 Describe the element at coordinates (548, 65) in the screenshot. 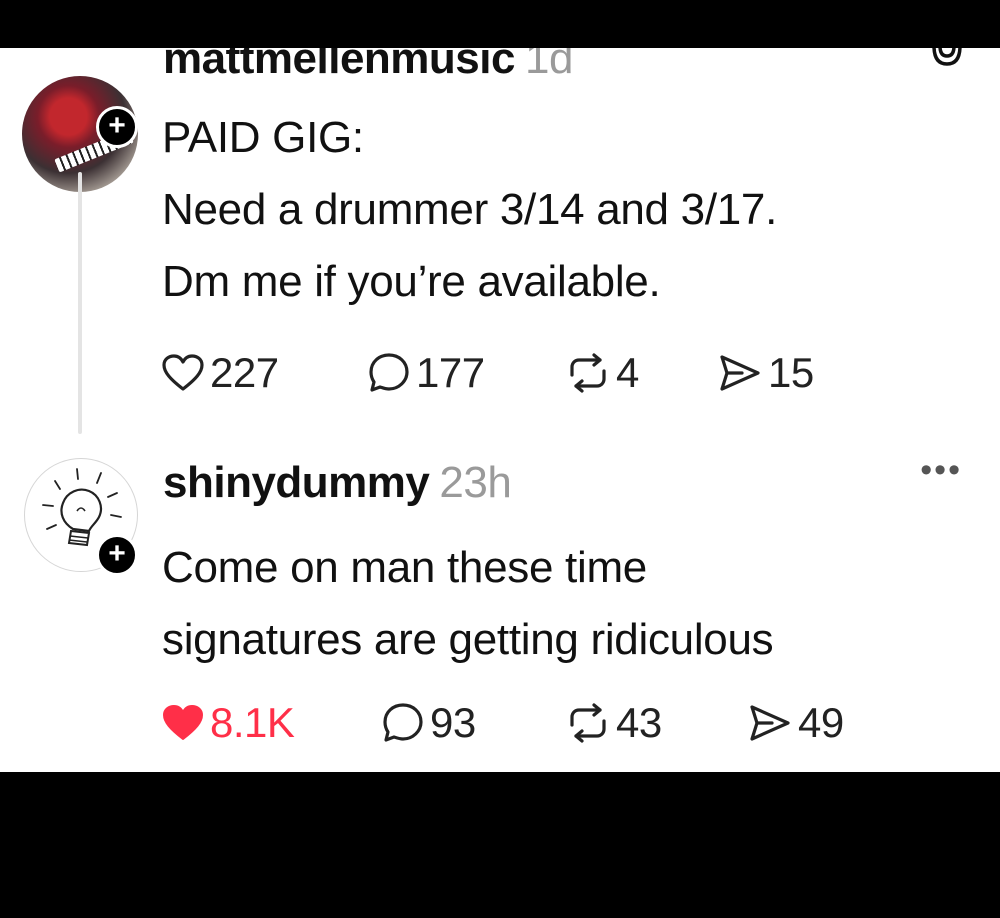

I see `post-time: 1d` at that location.